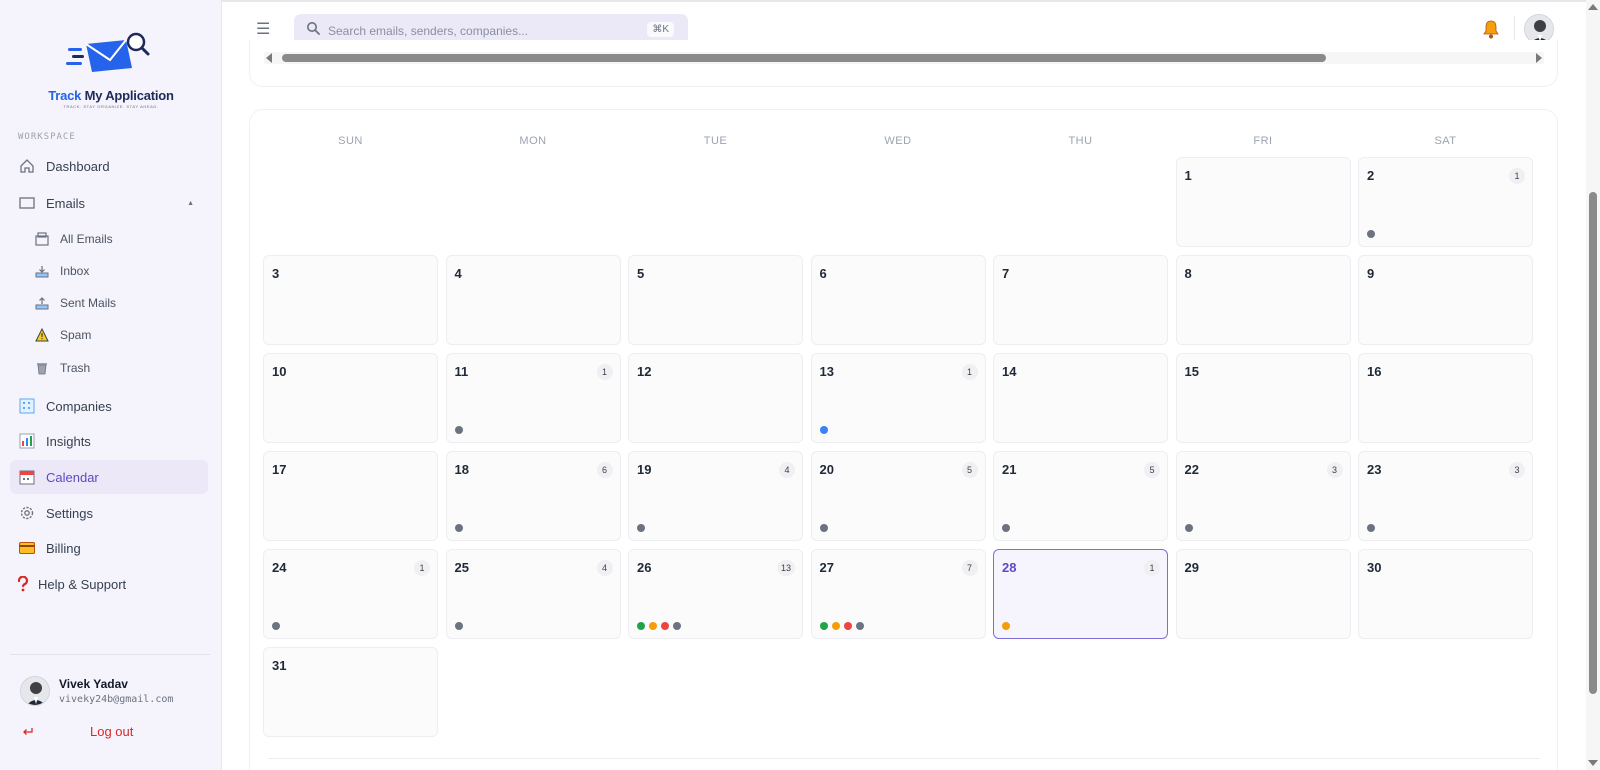 The height and width of the screenshot is (770, 1600). I want to click on calendar-day: 11 1, so click(533, 398).